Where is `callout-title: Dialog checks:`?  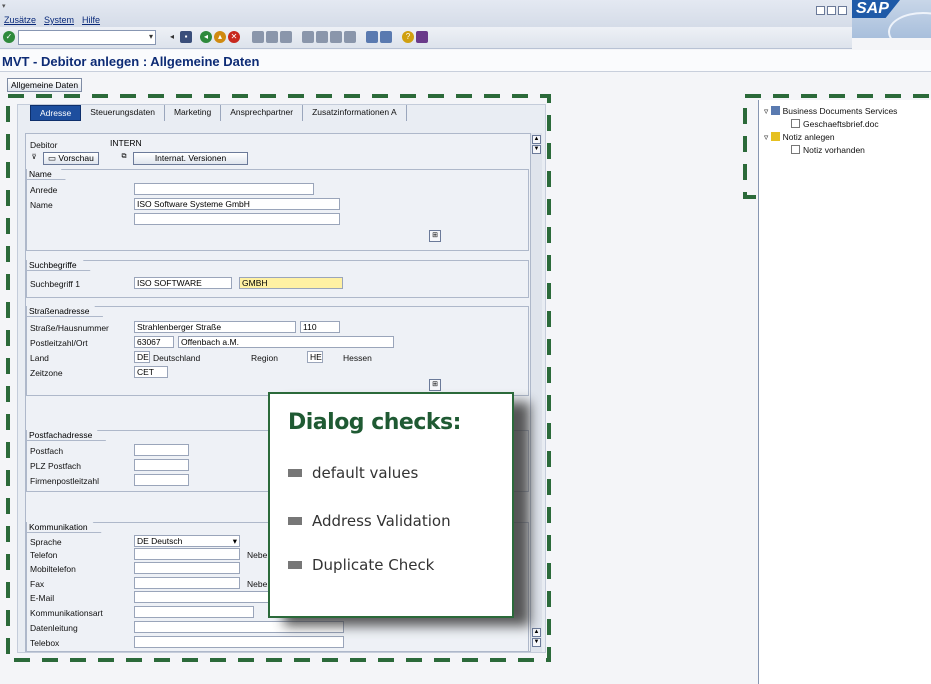
callout-title: Dialog checks: is located at coordinates (374, 422).